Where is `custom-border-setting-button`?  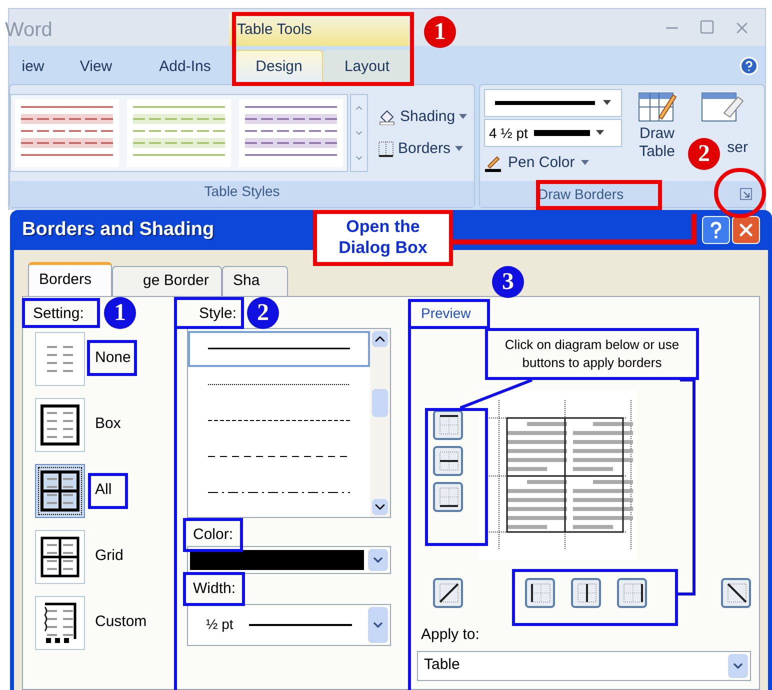 custom-border-setting-button is located at coordinates (60, 623).